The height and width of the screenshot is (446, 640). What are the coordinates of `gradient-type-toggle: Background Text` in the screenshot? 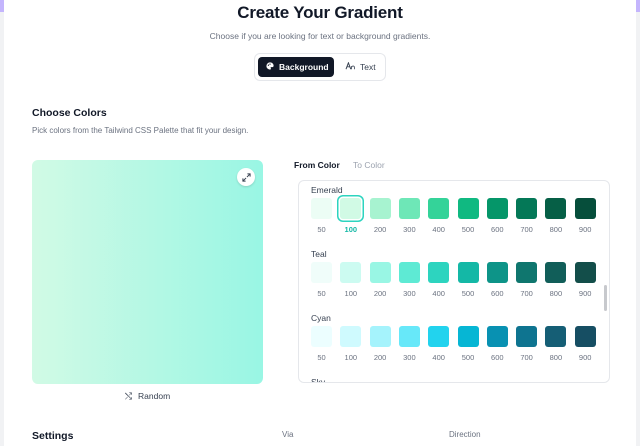 It's located at (320, 67).